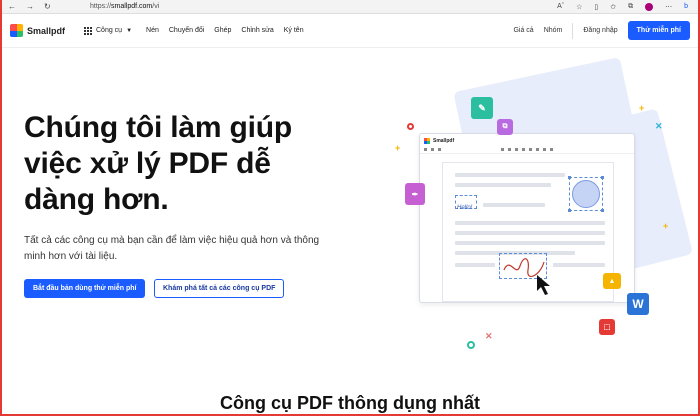 This screenshot has height=416, width=700. What do you see at coordinates (613, 7) in the screenshot?
I see `favorites-bar-icon: ✩` at bounding box center [613, 7].